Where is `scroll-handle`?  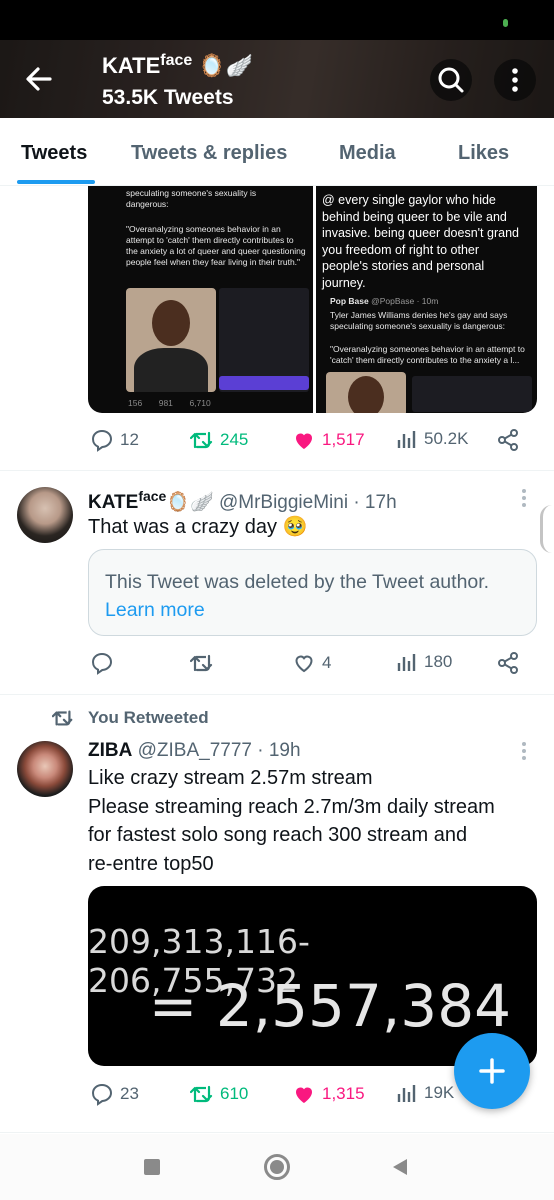
scroll-handle is located at coordinates (546, 529).